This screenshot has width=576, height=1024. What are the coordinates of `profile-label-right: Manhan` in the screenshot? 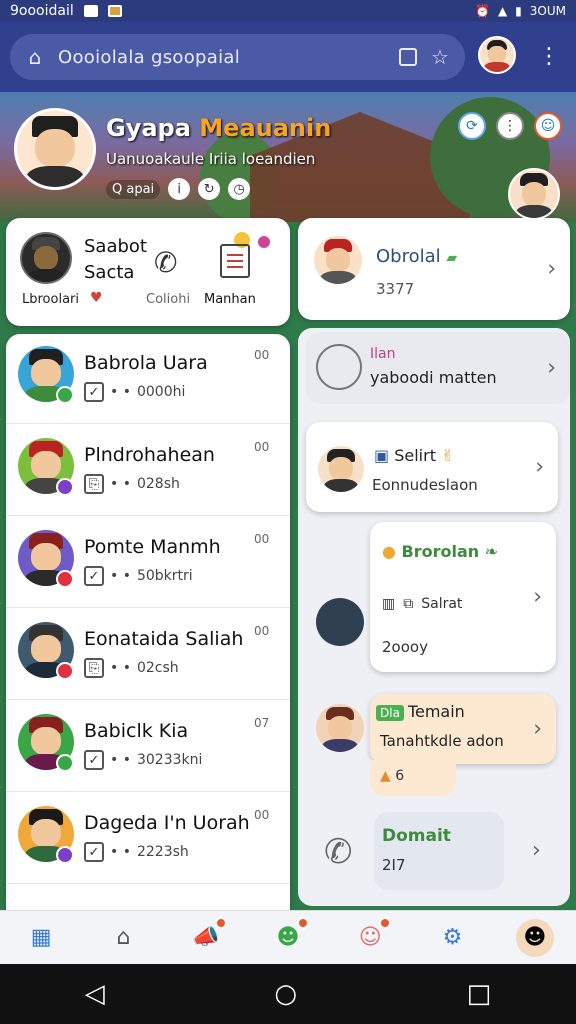 It's located at (230, 299).